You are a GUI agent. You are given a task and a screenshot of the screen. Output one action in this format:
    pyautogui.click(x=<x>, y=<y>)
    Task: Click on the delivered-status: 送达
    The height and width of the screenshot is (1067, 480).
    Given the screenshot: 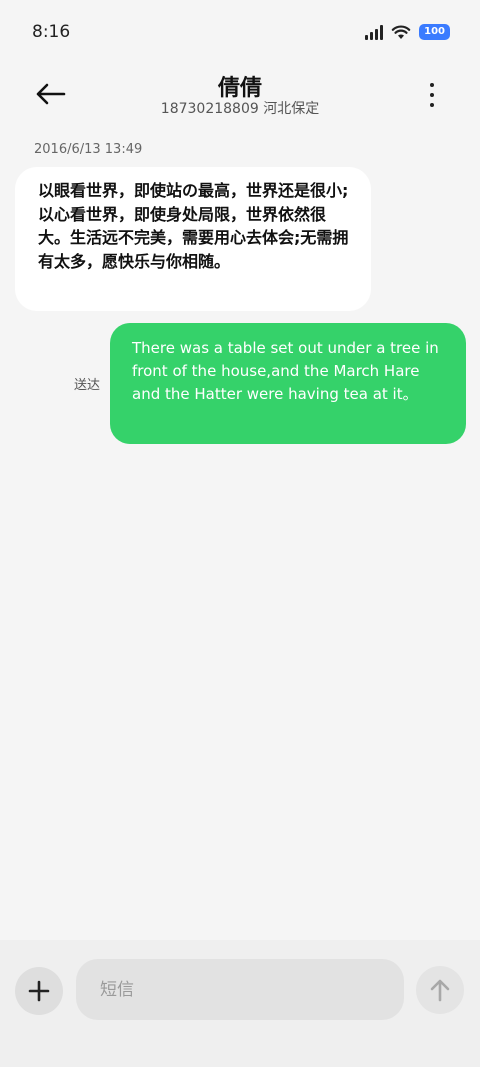 What is the action you would take?
    pyautogui.click(x=87, y=385)
    